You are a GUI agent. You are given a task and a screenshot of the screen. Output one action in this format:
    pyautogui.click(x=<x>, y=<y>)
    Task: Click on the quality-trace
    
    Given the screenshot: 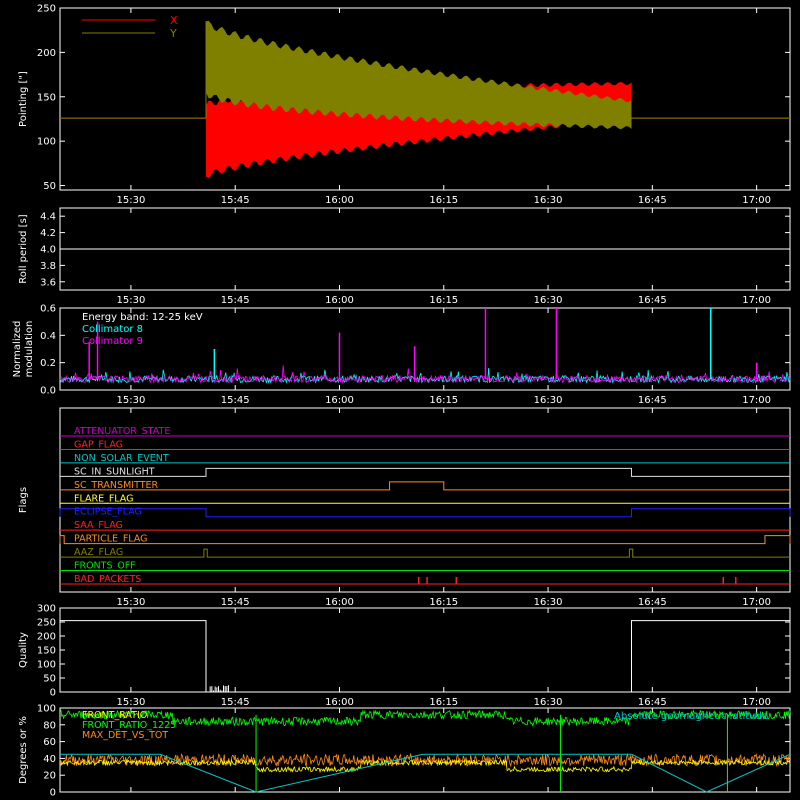 What is the action you would take?
    pyautogui.click(x=425, y=656)
    